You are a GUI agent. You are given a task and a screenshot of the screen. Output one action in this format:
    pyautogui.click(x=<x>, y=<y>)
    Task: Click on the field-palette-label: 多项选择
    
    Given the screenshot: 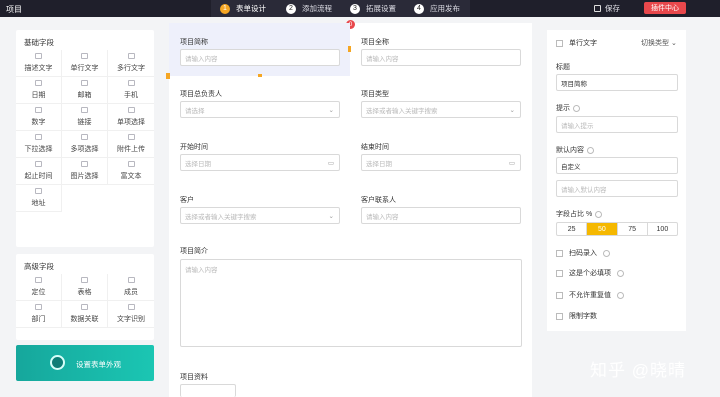 What is the action you would take?
    pyautogui.click(x=84, y=149)
    